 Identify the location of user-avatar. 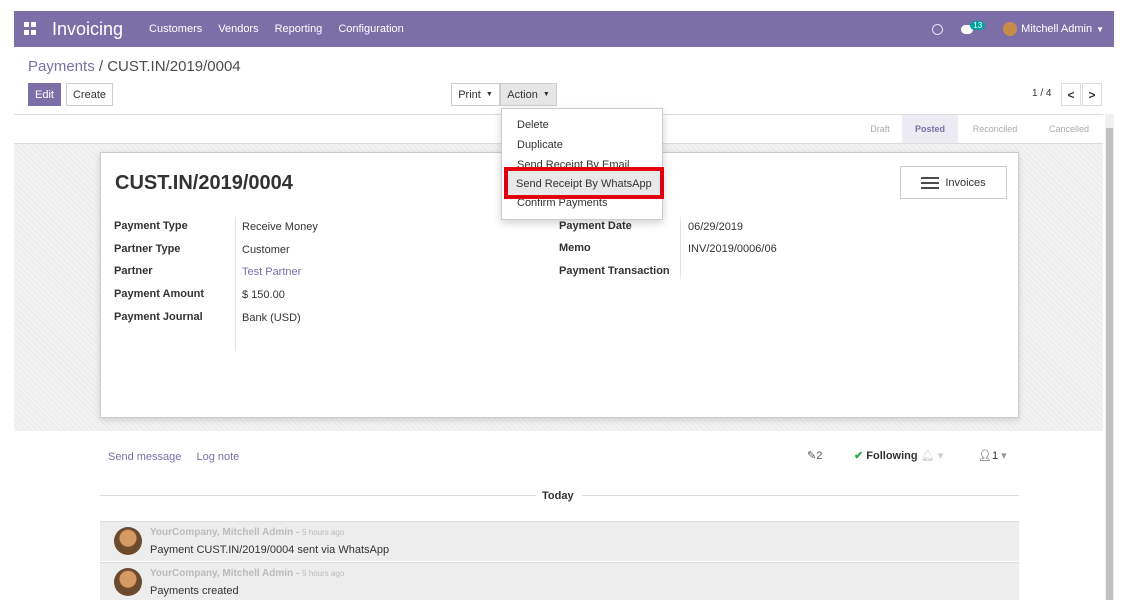
(1010, 29).